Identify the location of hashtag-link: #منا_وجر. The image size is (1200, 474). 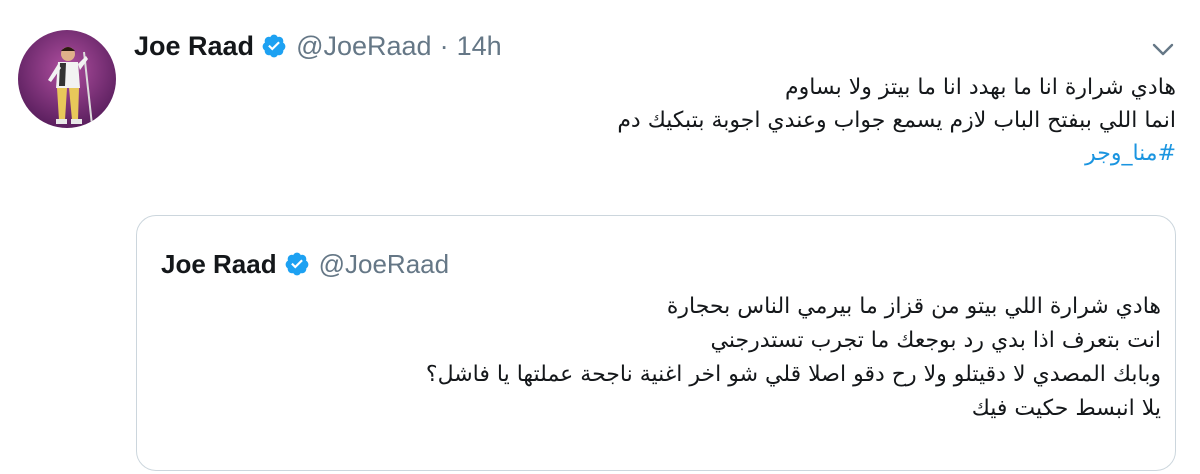
(676, 153).